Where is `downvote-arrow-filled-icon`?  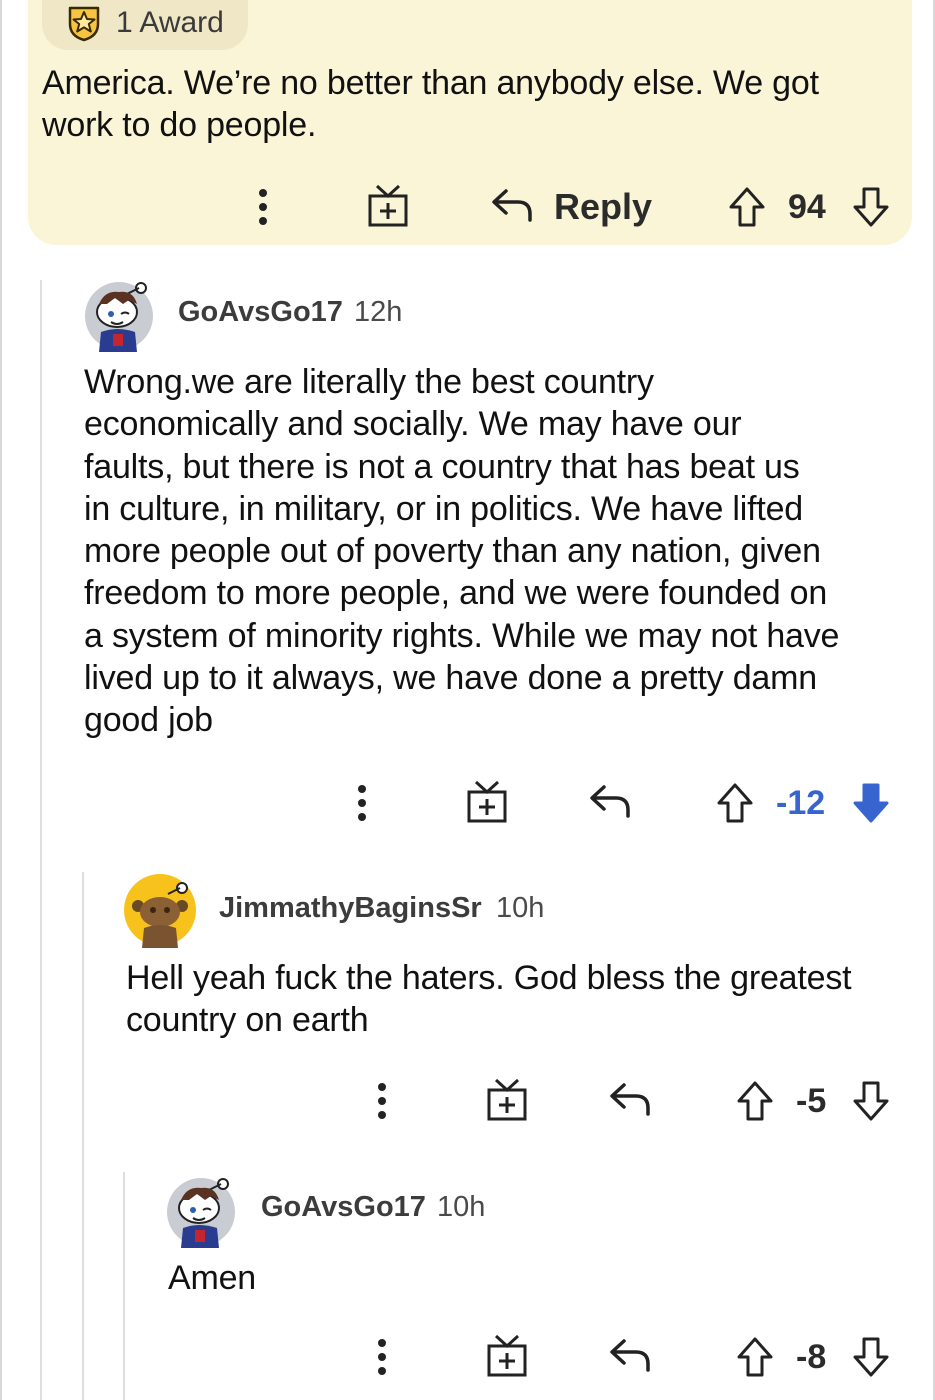
downvote-arrow-filled-icon is located at coordinates (871, 803).